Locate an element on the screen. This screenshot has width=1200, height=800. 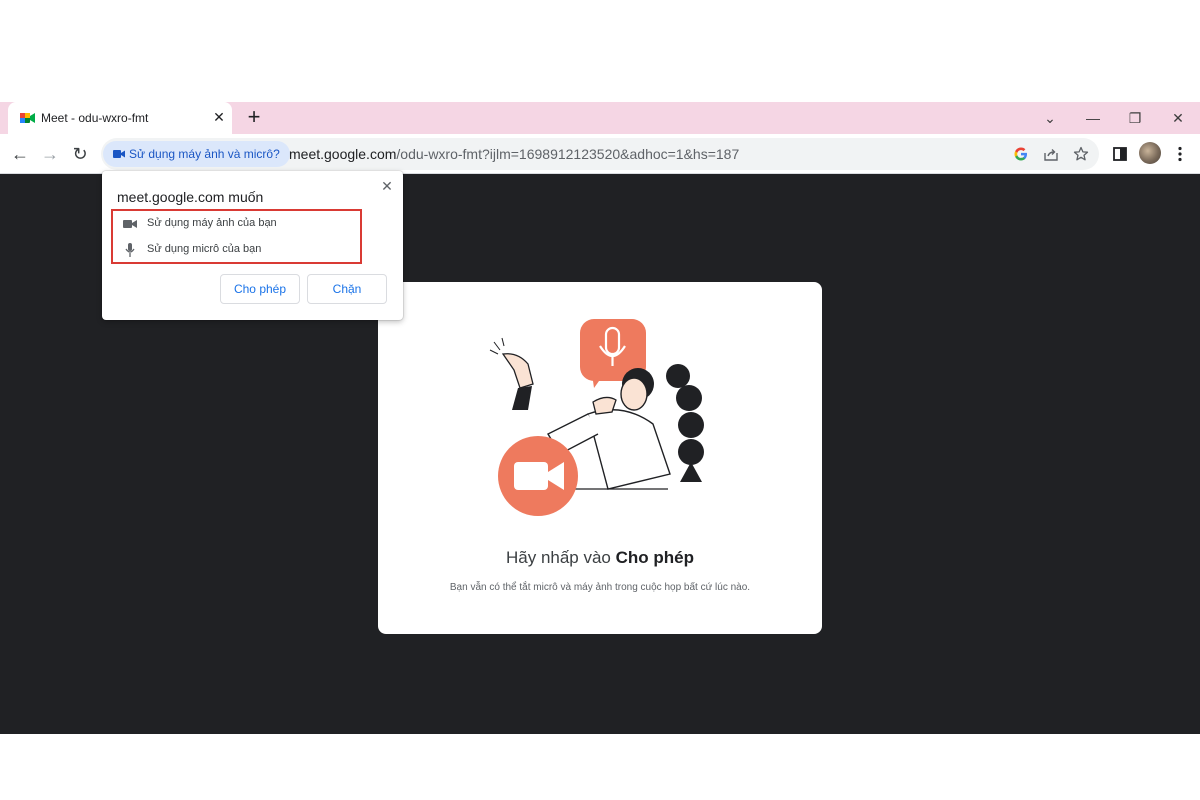
more-menu-icon is located at coordinates (1180, 154).